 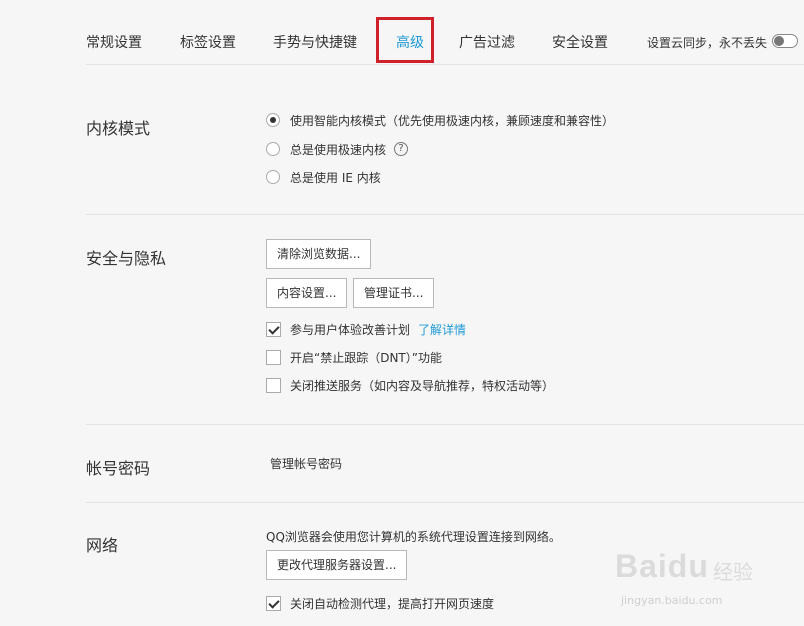 What do you see at coordinates (118, 468) in the screenshot?
I see `section-title-account: 帐号密码` at bounding box center [118, 468].